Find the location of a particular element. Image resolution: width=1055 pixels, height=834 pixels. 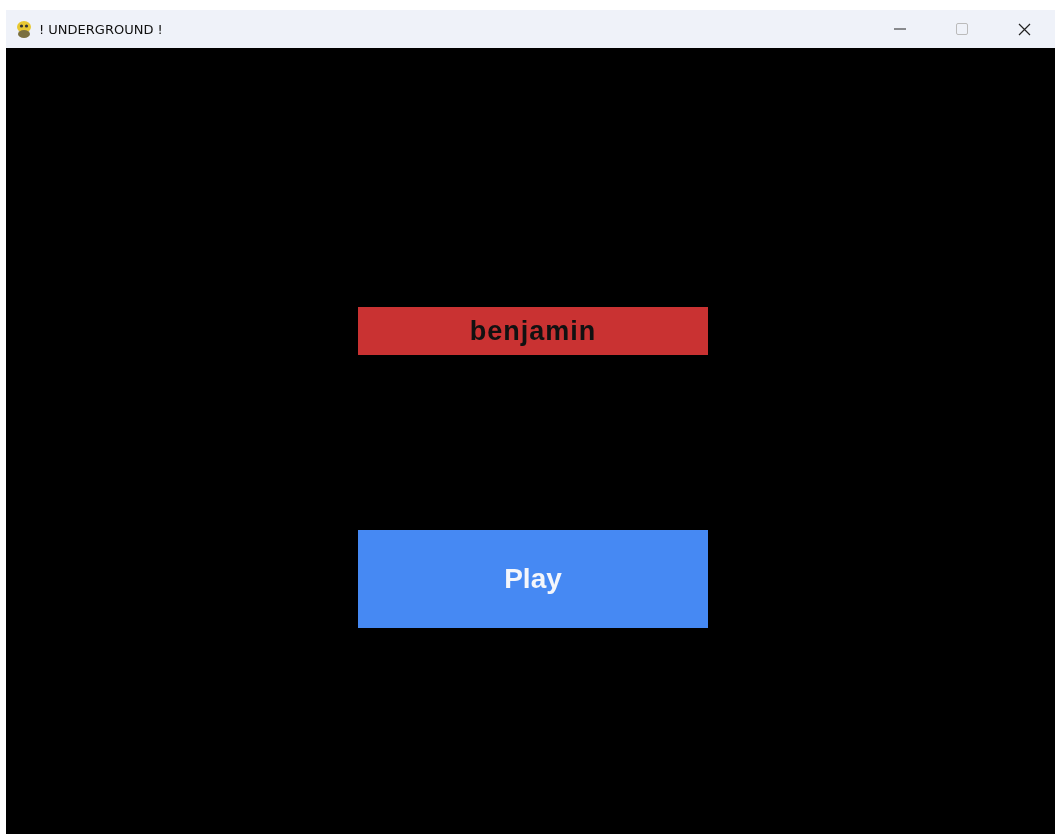

maximize-icon is located at coordinates (962, 29).